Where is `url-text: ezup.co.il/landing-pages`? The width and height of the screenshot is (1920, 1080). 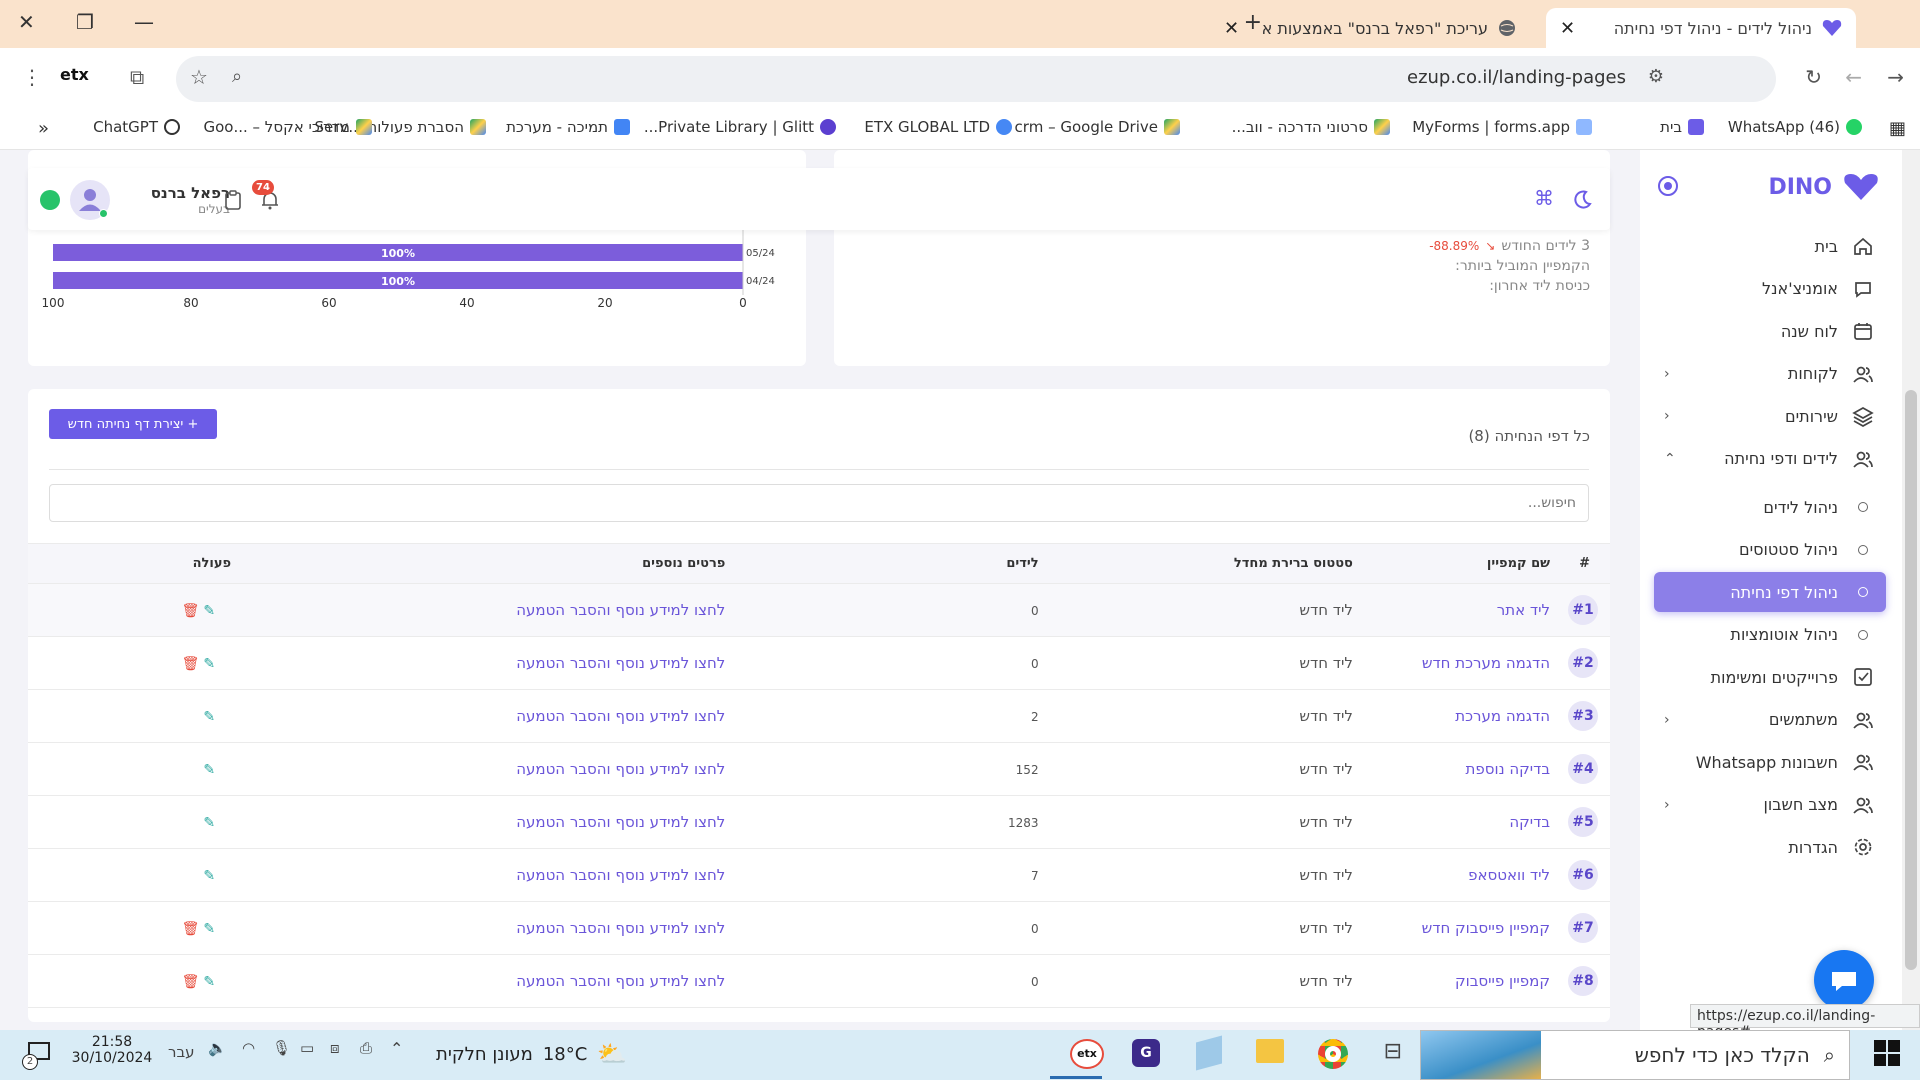
url-text: ezup.co.il/landing-pages is located at coordinates (1516, 77).